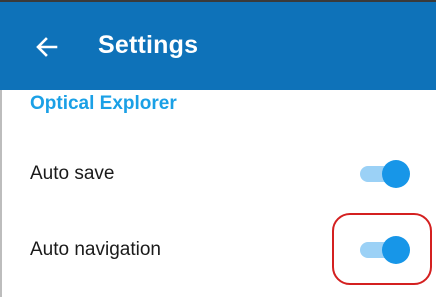 The height and width of the screenshot is (297, 436). What do you see at coordinates (103, 103) in the screenshot?
I see `section-title: Optical Explorer` at bounding box center [103, 103].